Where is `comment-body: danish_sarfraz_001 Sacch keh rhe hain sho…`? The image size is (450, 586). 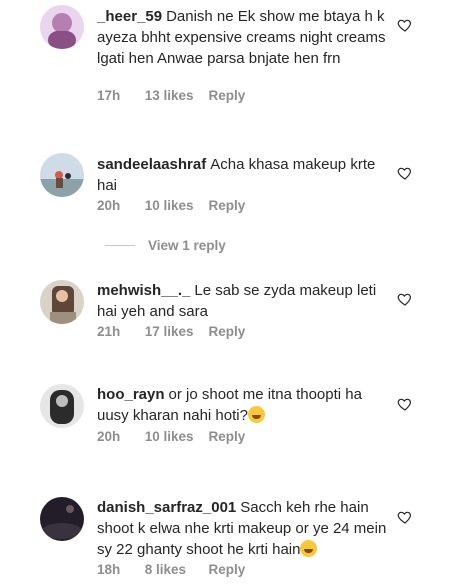 comment-body: danish_sarfraz_001 Sacch keh rhe hain sho… is located at coordinates (242, 528).